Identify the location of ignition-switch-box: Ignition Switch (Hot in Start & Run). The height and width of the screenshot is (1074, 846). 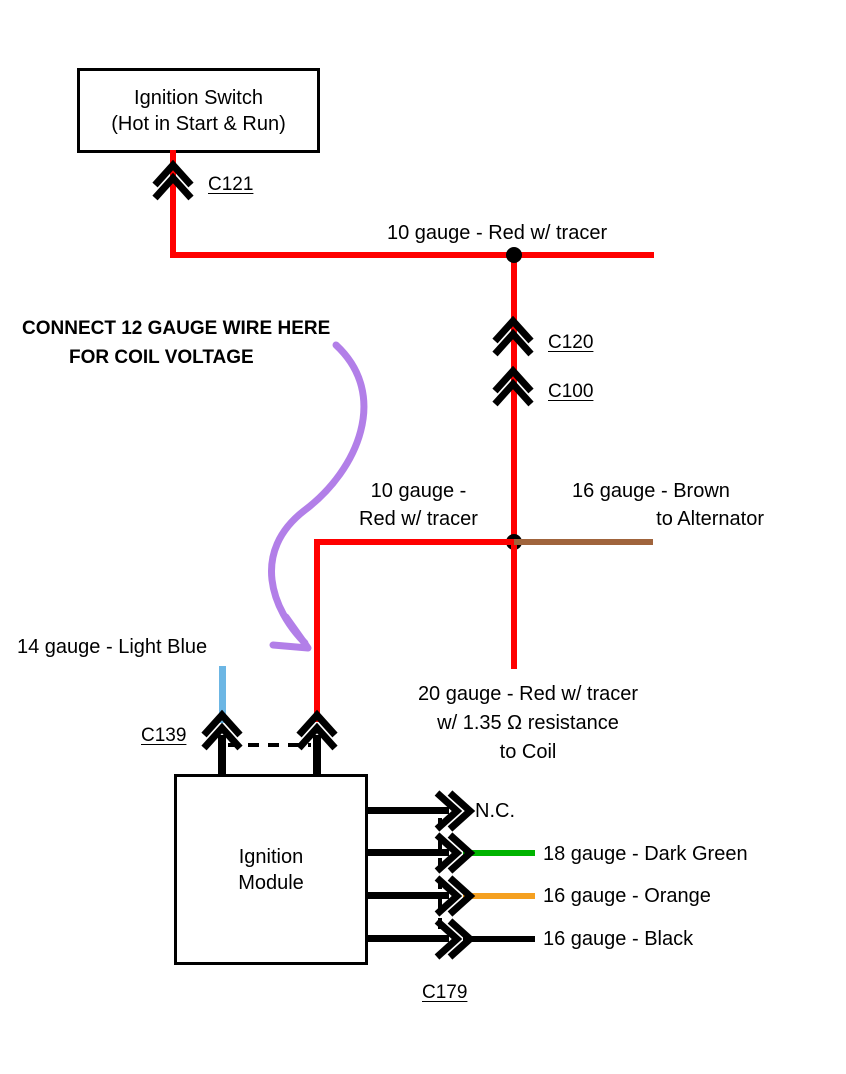
(198, 110).